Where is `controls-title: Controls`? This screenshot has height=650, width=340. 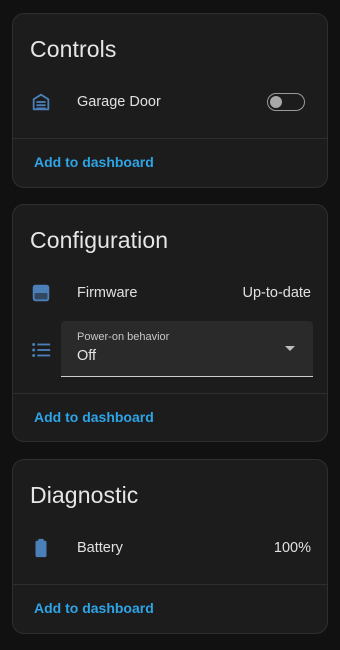 controls-title: Controls is located at coordinates (73, 49).